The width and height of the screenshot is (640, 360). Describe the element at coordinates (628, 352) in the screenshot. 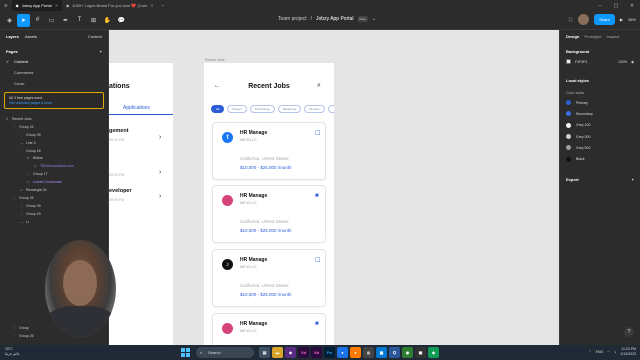

I see `clock: 11:23 PM 1/12/2023` at that location.